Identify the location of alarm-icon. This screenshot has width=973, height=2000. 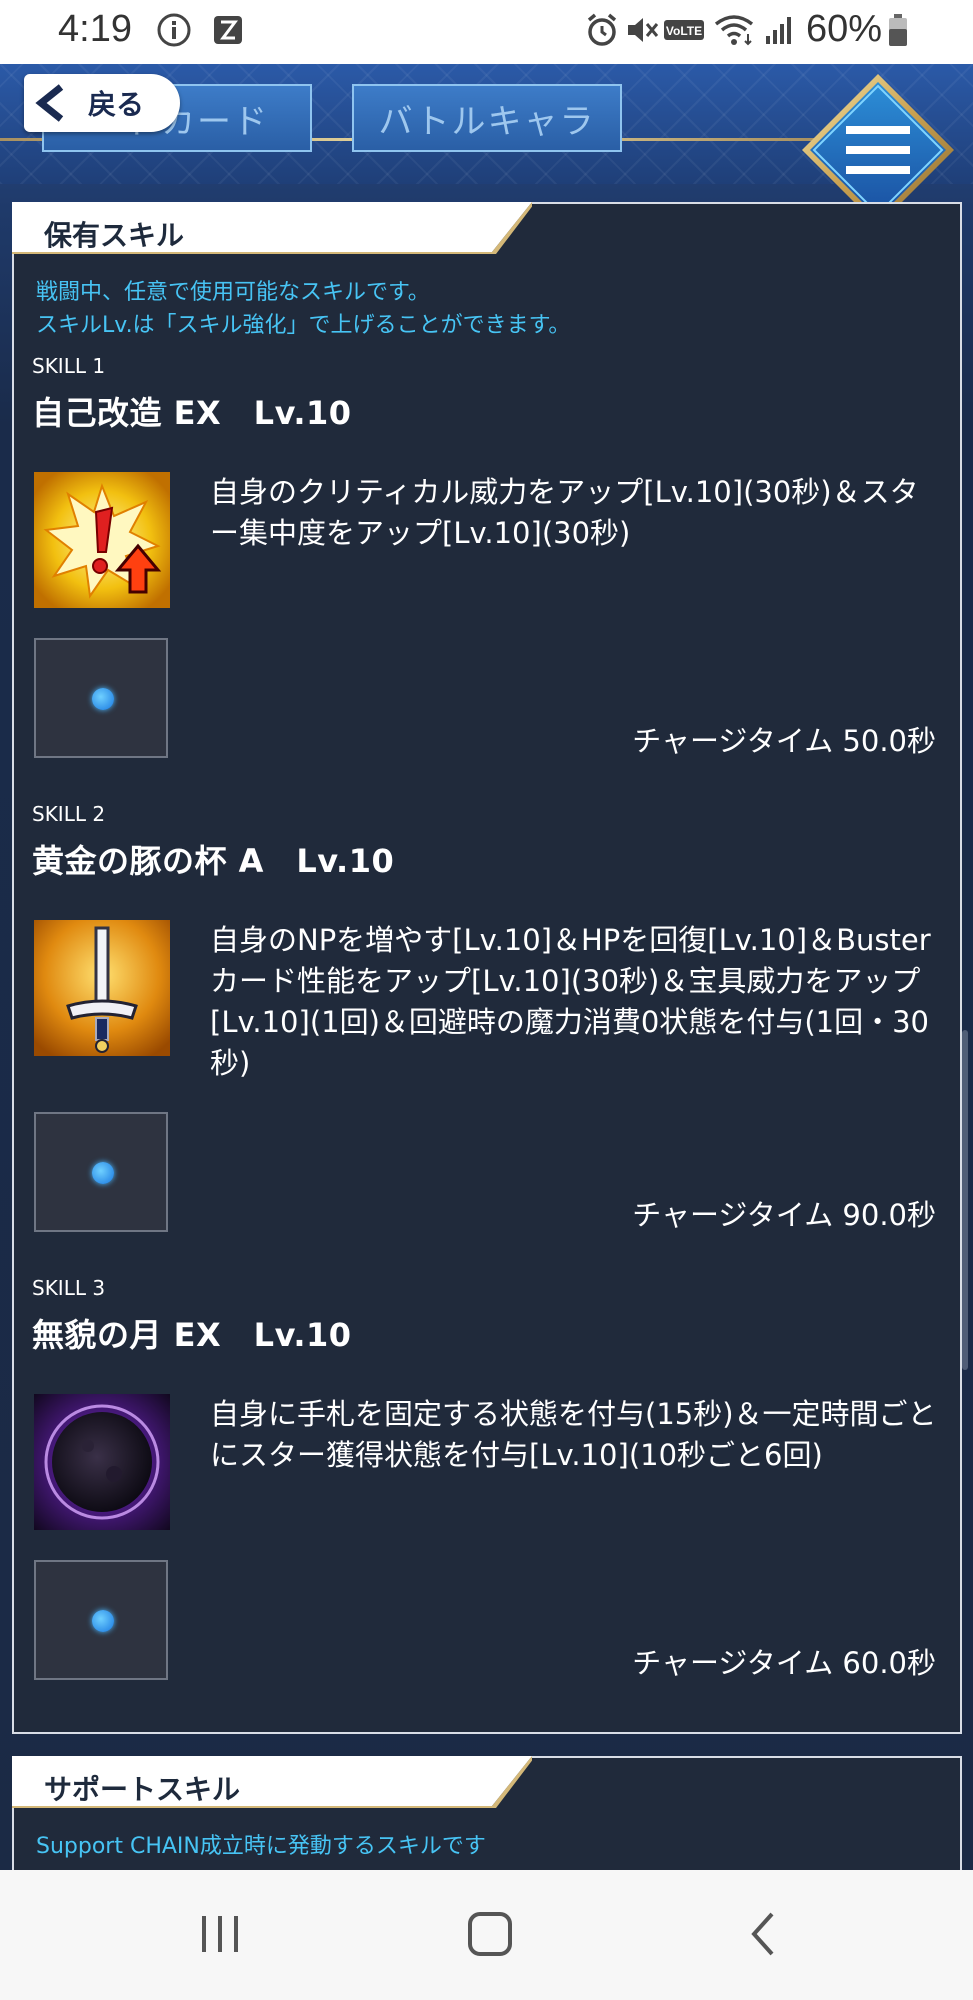
(602, 29).